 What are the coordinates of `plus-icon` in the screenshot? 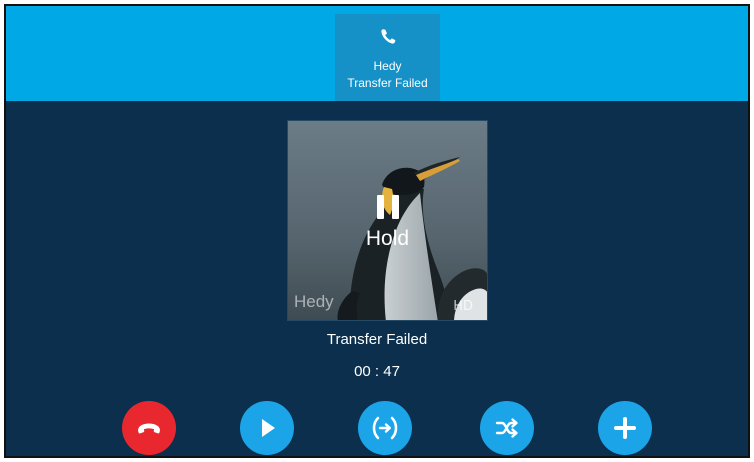 It's located at (625, 428).